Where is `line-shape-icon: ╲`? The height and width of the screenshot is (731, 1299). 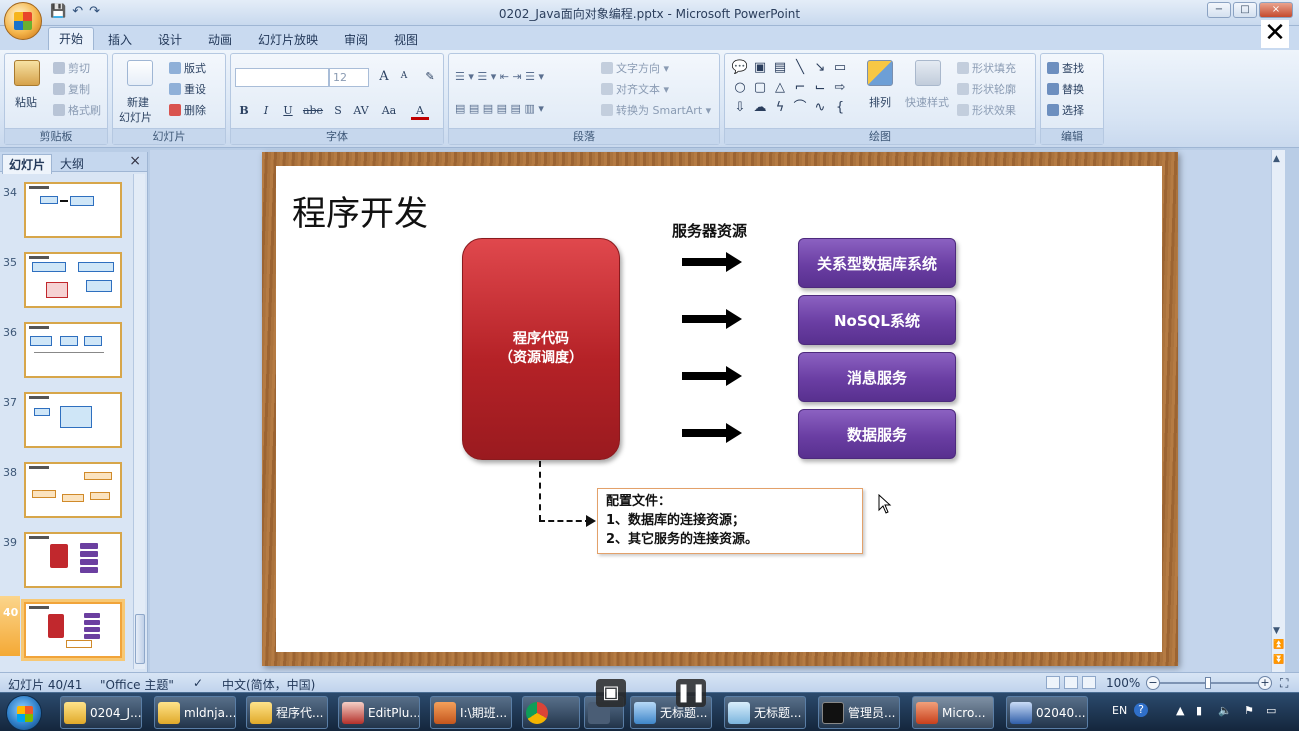 line-shape-icon: ╲ is located at coordinates (800, 68).